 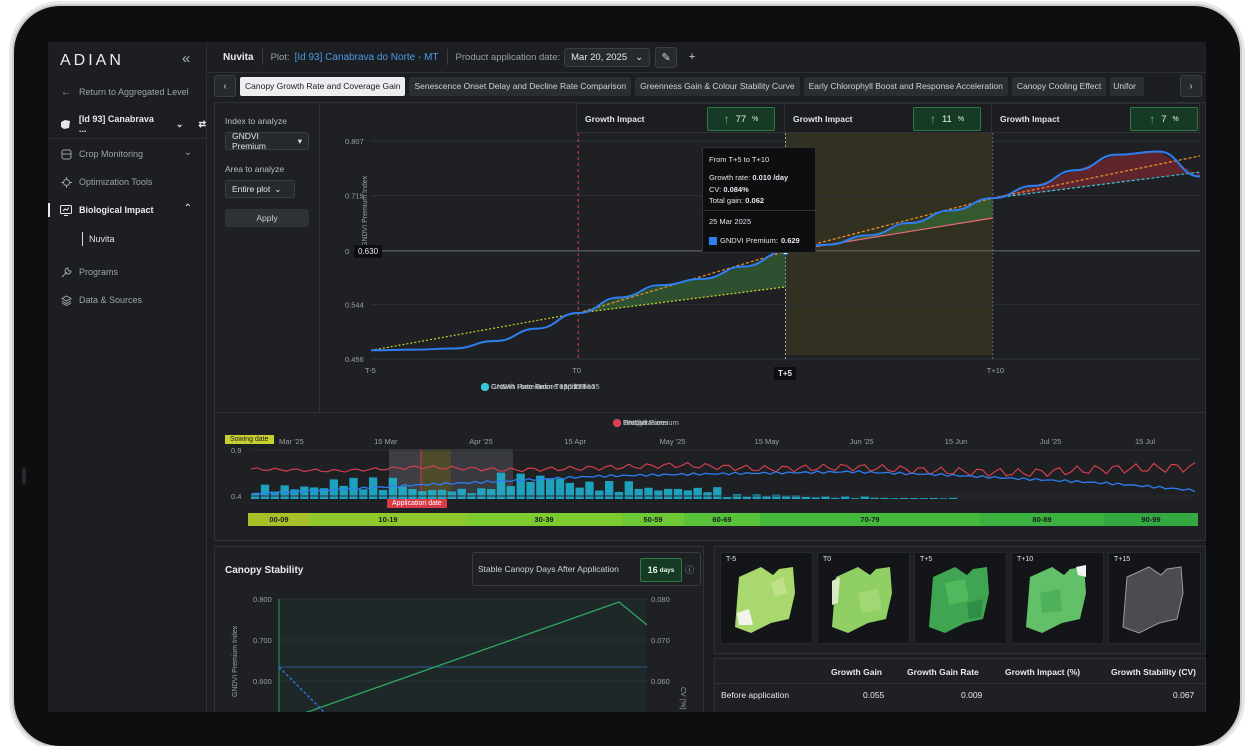 What do you see at coordinates (368, 251) in the screenshot?
I see `crosshair-y-value: 0.630` at bounding box center [368, 251].